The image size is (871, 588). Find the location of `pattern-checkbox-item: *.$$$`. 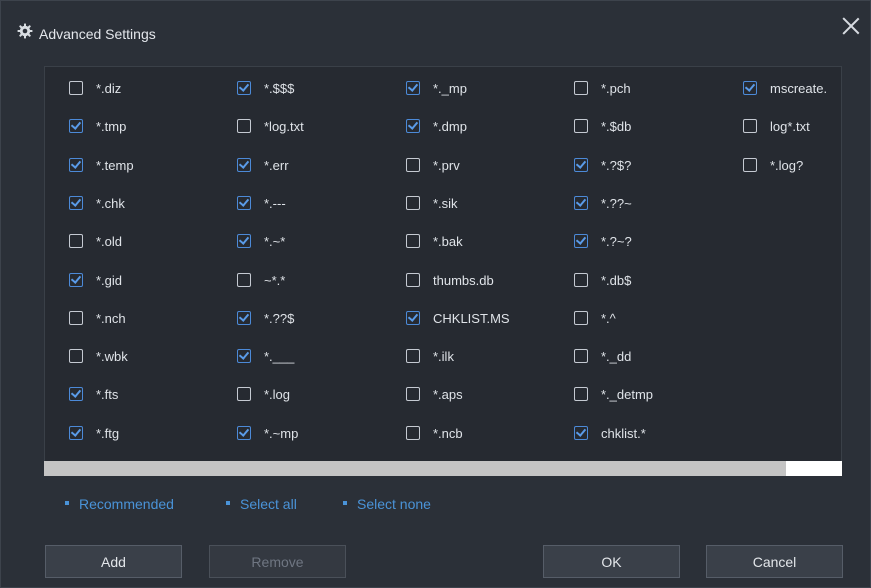

pattern-checkbox-item: *.$$$ is located at coordinates (265, 88).